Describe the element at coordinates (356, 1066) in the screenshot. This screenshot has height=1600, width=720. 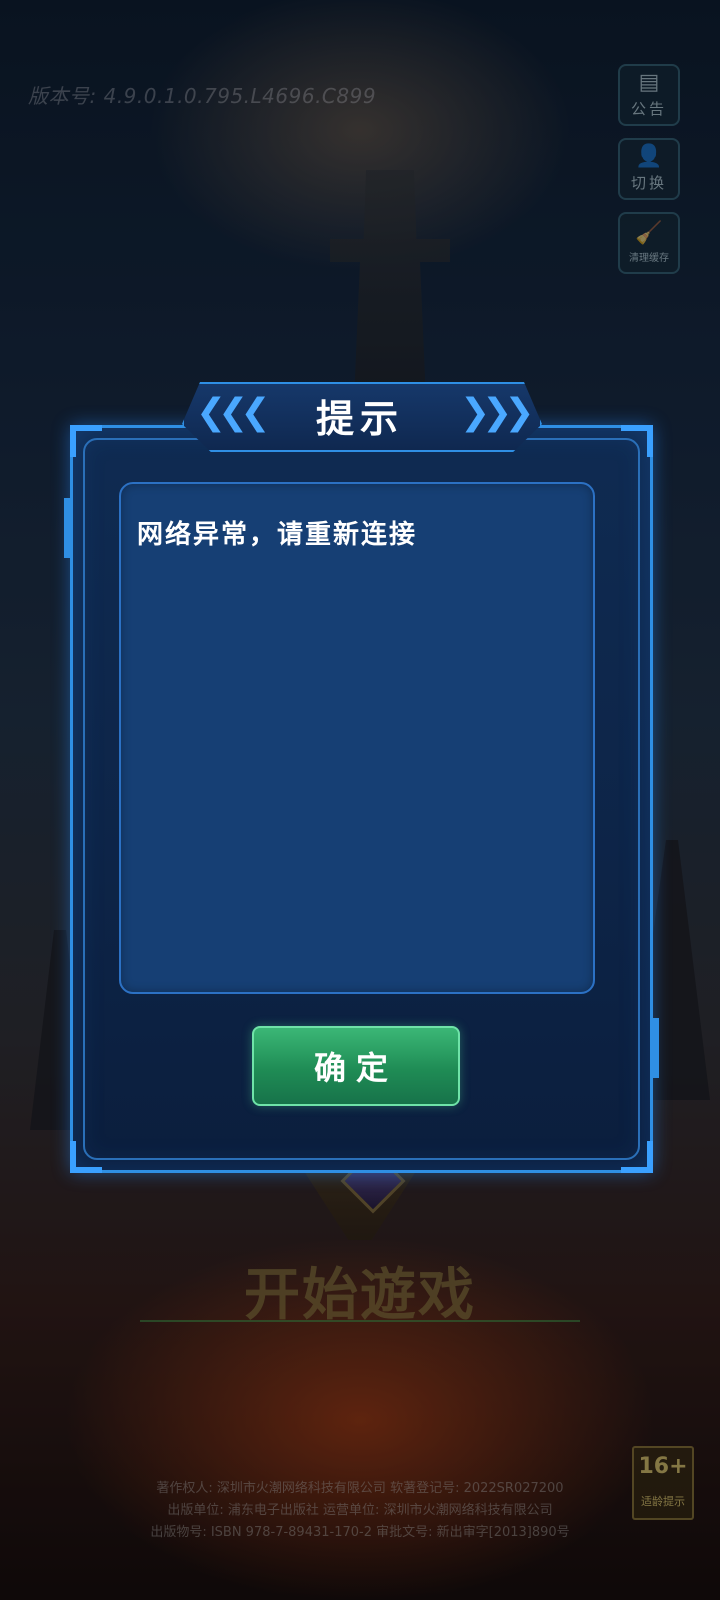
I see `confirm-button: 确定` at that location.